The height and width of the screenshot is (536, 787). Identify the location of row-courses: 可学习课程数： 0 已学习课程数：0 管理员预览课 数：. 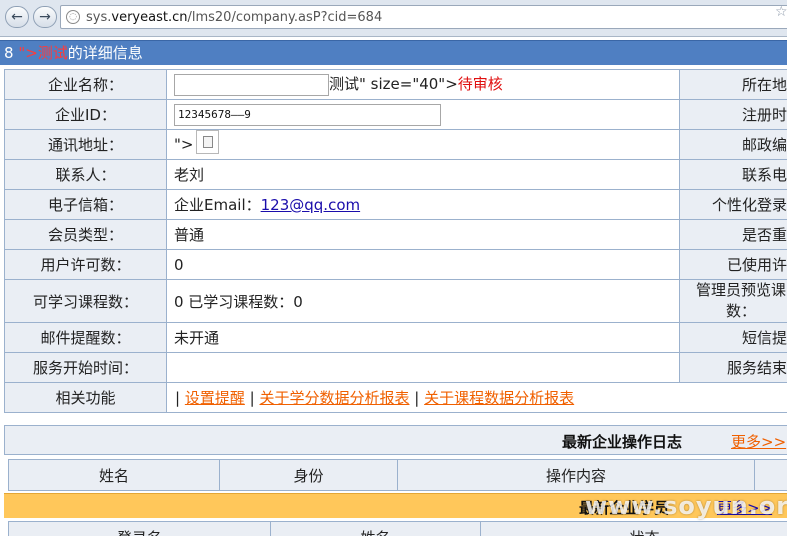
(395, 301).